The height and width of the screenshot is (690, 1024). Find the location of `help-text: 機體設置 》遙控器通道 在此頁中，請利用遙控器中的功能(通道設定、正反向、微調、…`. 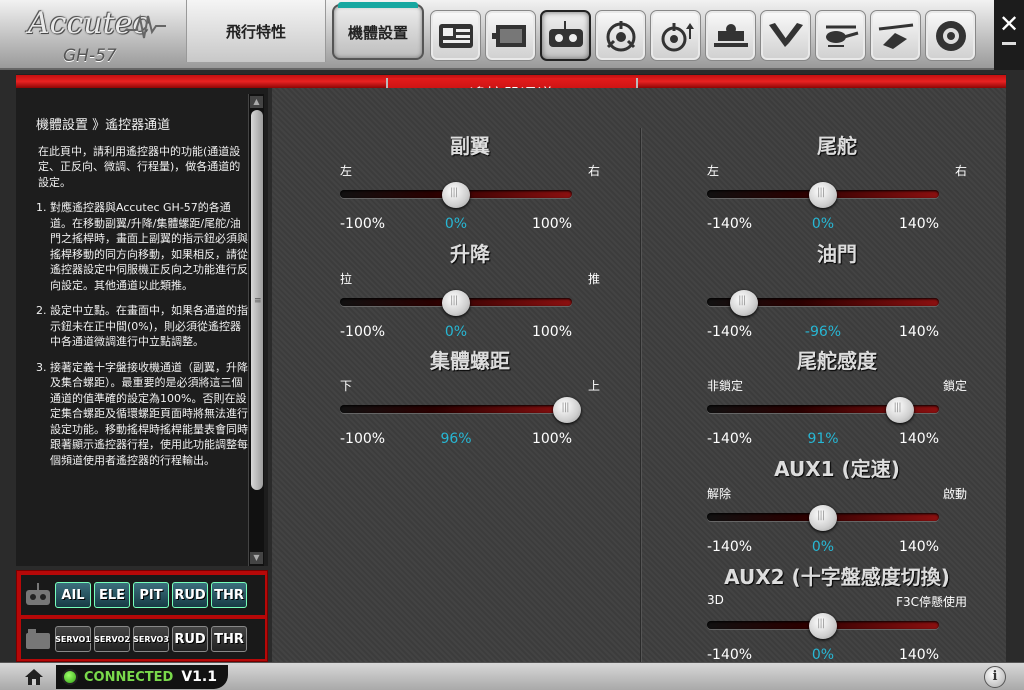

help-text: 機體設置 》遙控器通道 在此頁中，請利用遙控器中的功能(通道設定、正反向、微調、… is located at coordinates (142, 298).